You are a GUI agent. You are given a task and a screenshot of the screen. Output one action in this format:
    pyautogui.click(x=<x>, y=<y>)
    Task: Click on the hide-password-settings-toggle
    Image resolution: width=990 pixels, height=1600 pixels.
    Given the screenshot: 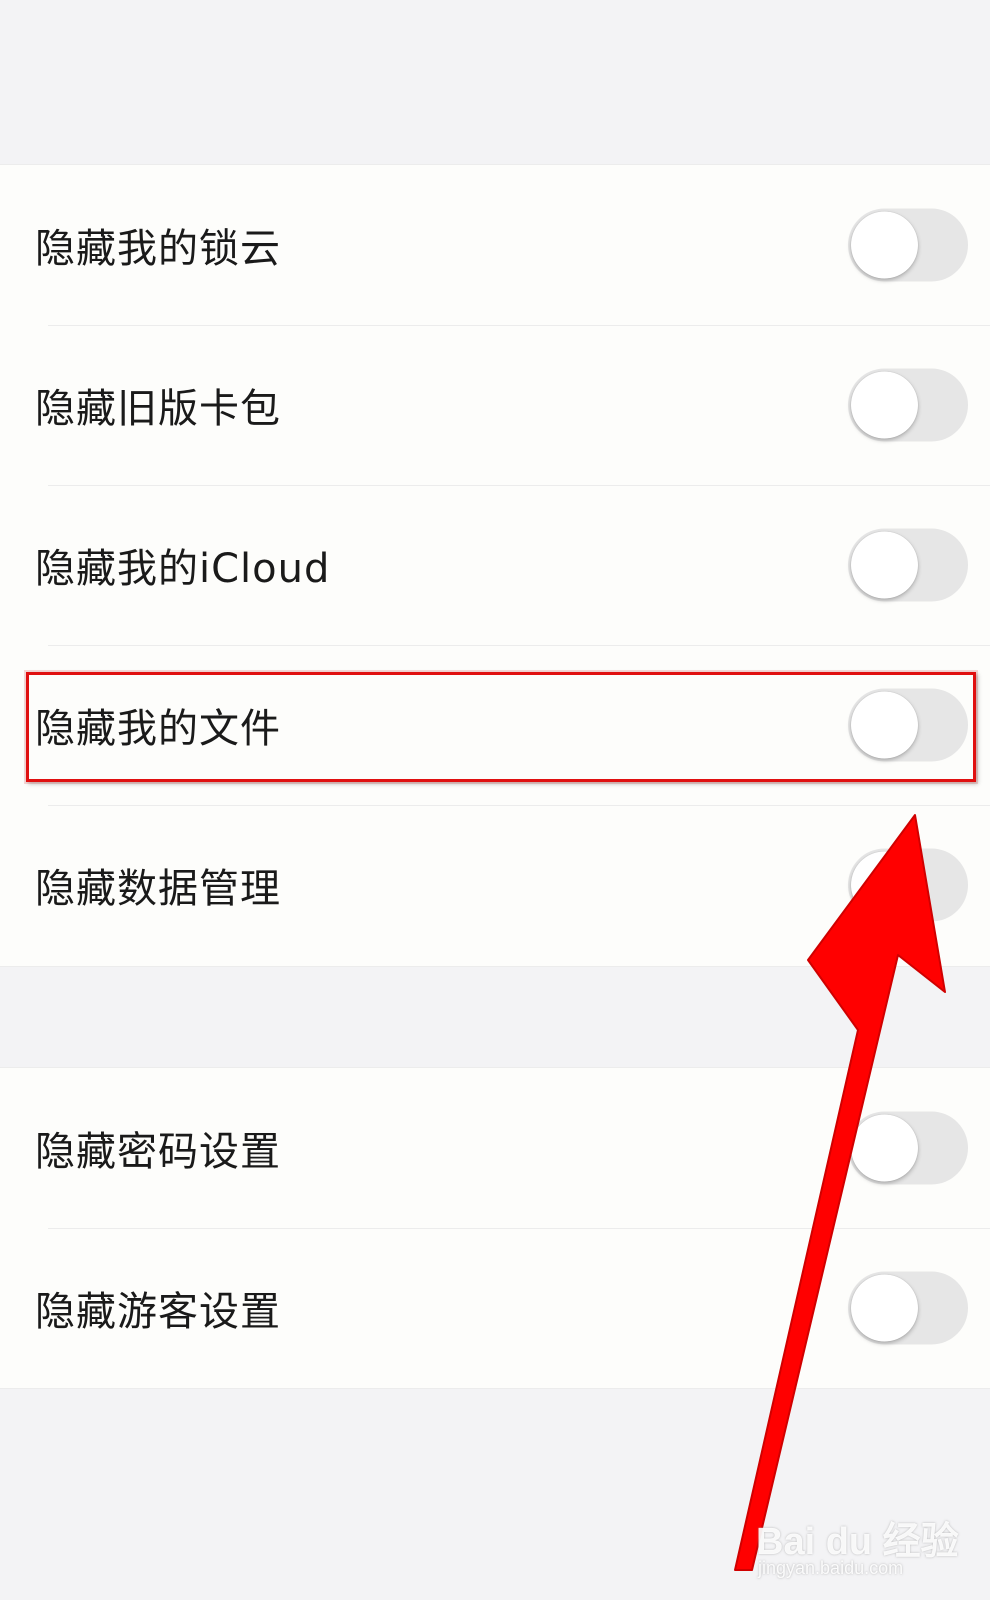 What is the action you would take?
    pyautogui.click(x=908, y=1148)
    